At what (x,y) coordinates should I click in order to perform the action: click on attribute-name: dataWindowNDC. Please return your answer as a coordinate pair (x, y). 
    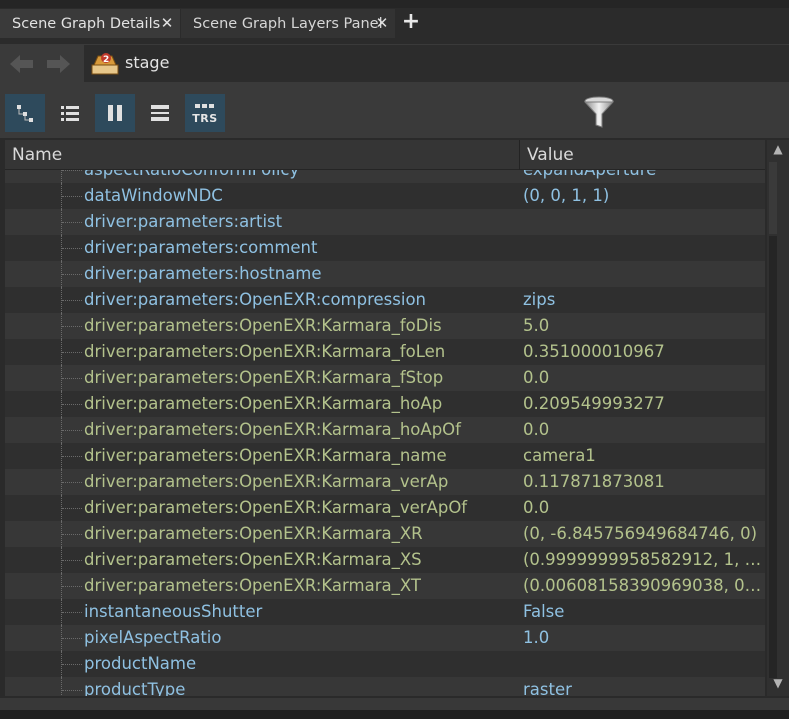
    Looking at the image, I should click on (153, 195).